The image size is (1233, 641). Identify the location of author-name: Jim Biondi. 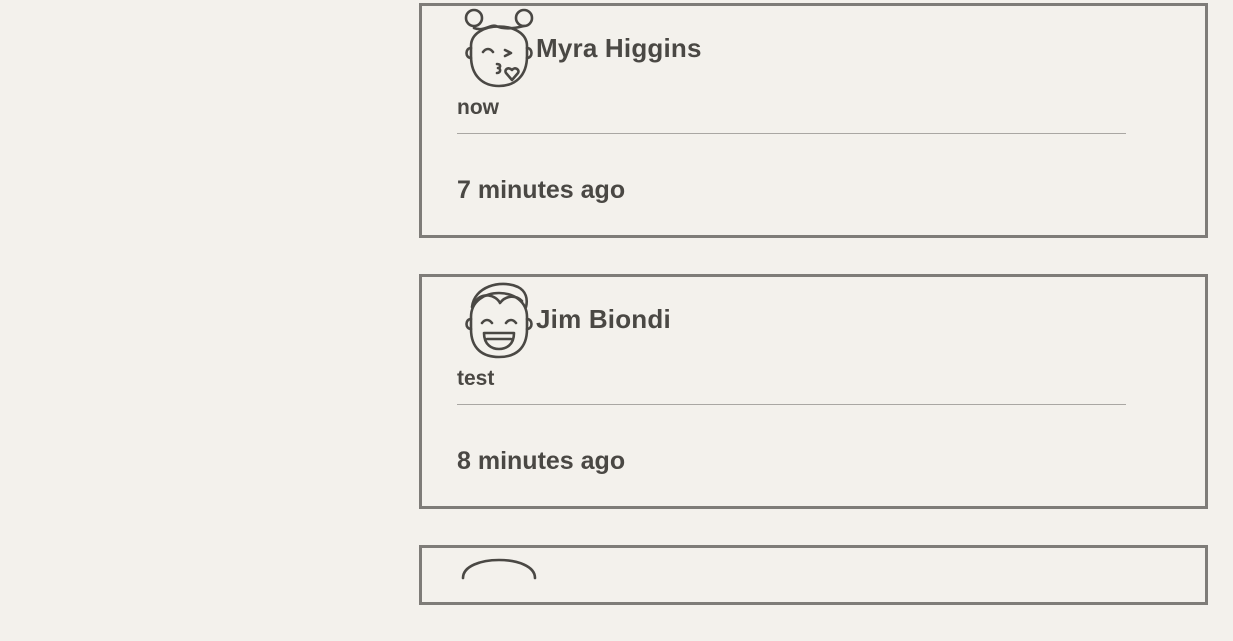
(603, 319).